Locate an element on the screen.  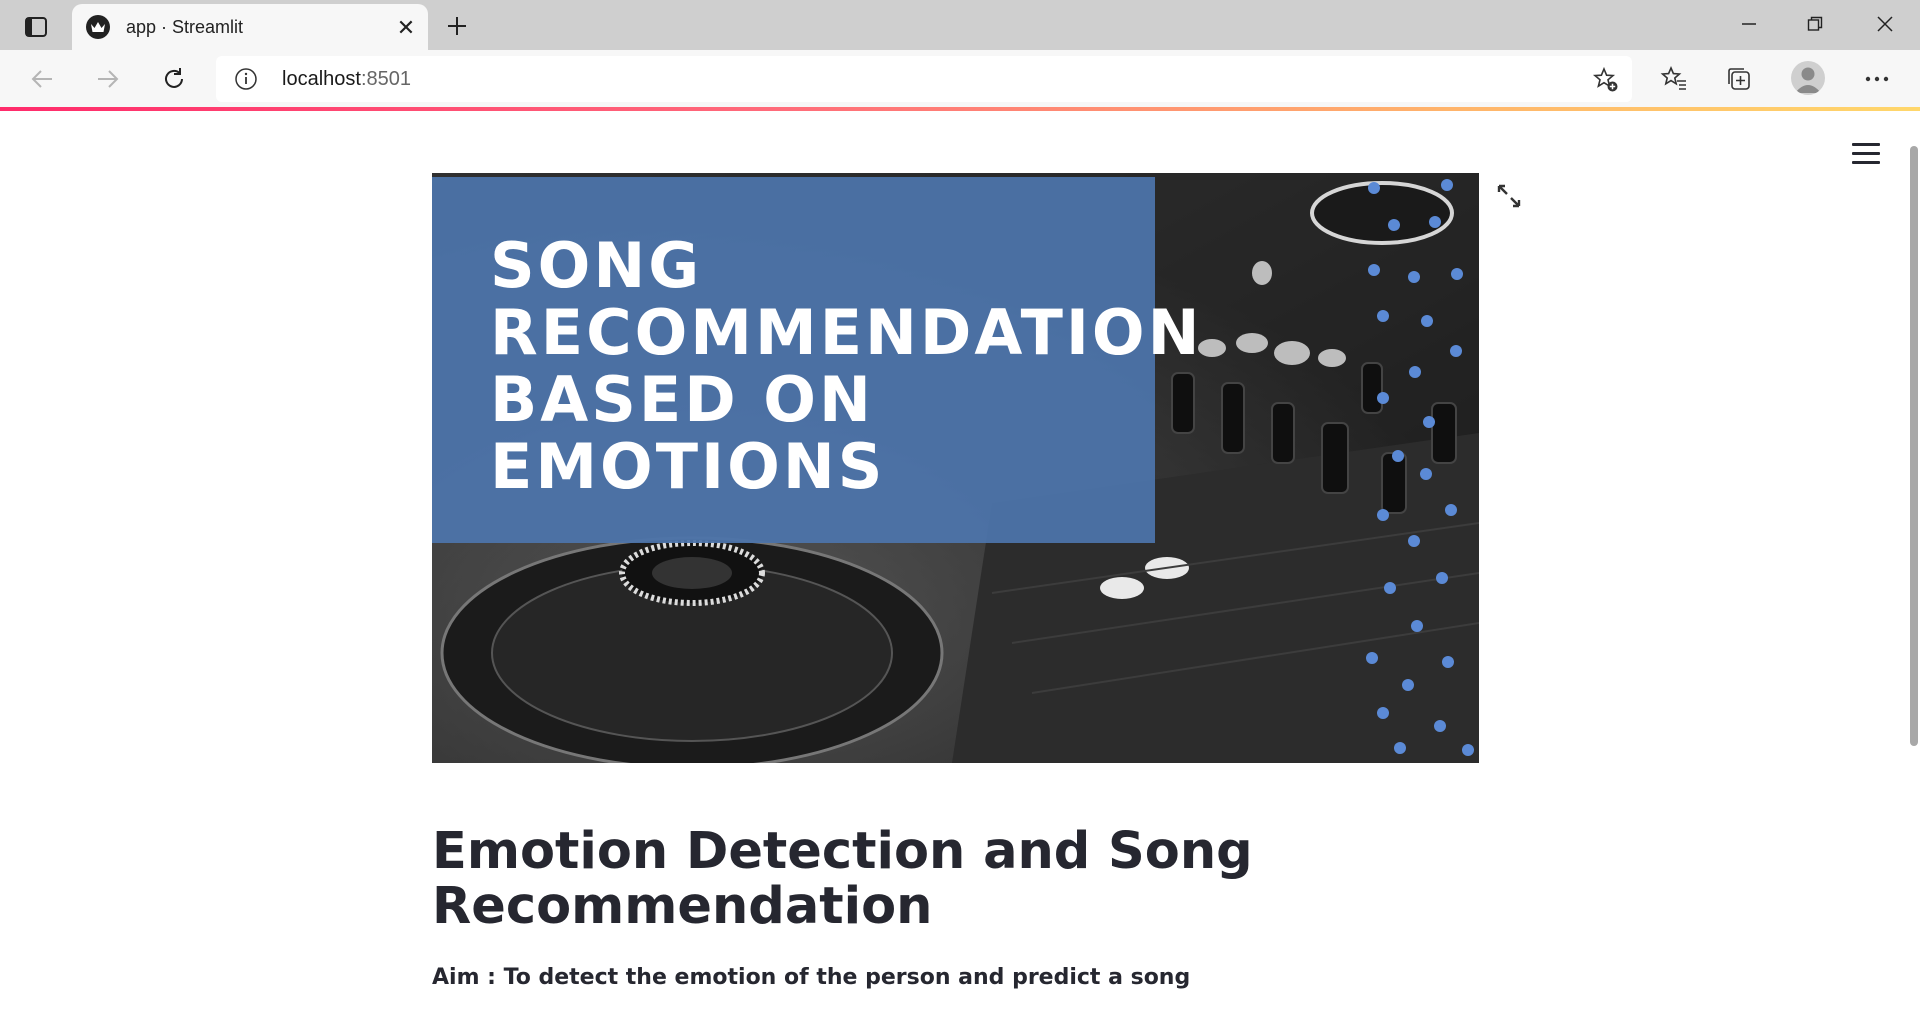
address-bar: localhost:8501 is located at coordinates (924, 79).